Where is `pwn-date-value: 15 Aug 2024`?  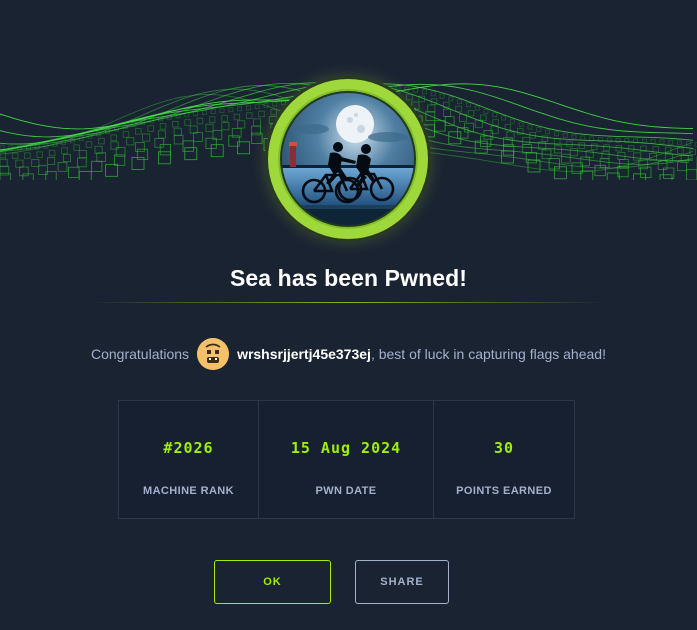
pwn-date-value: 15 Aug 2024 is located at coordinates (346, 448).